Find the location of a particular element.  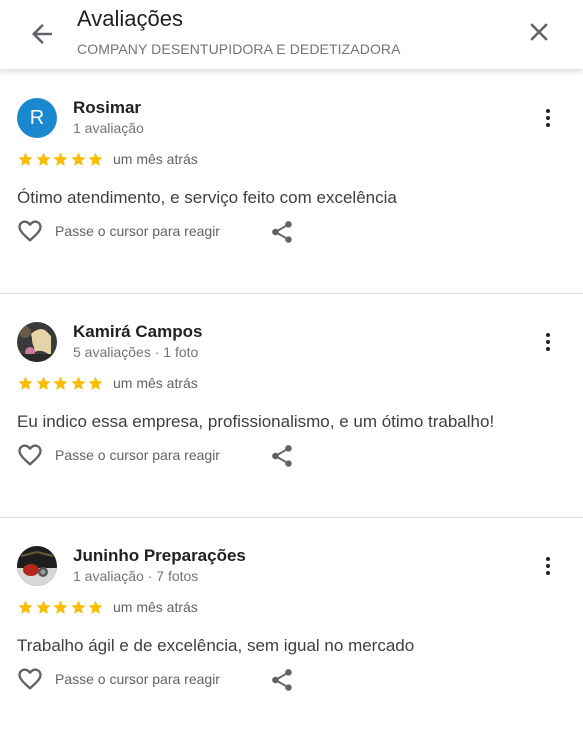

reviewer-name: Kamirá Campos is located at coordinates (137, 332).